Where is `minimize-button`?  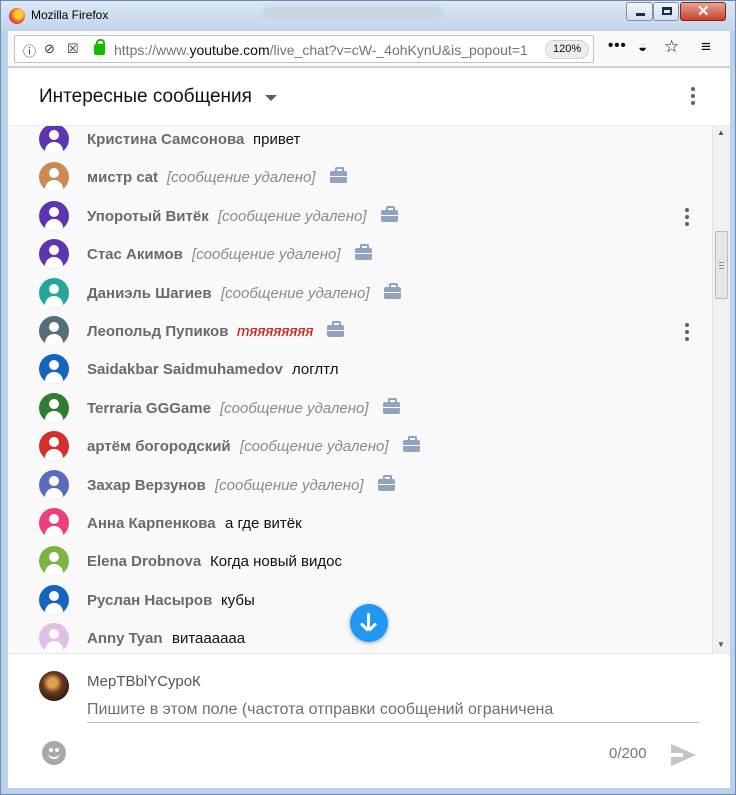 minimize-button is located at coordinates (639, 11).